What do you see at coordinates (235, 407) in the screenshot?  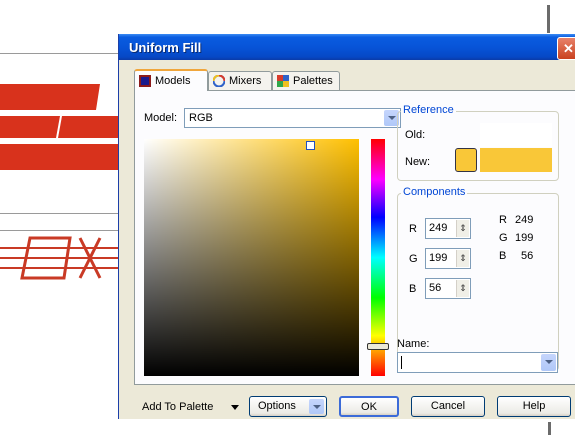 I see `add-to-palette-dropdown-icon` at bounding box center [235, 407].